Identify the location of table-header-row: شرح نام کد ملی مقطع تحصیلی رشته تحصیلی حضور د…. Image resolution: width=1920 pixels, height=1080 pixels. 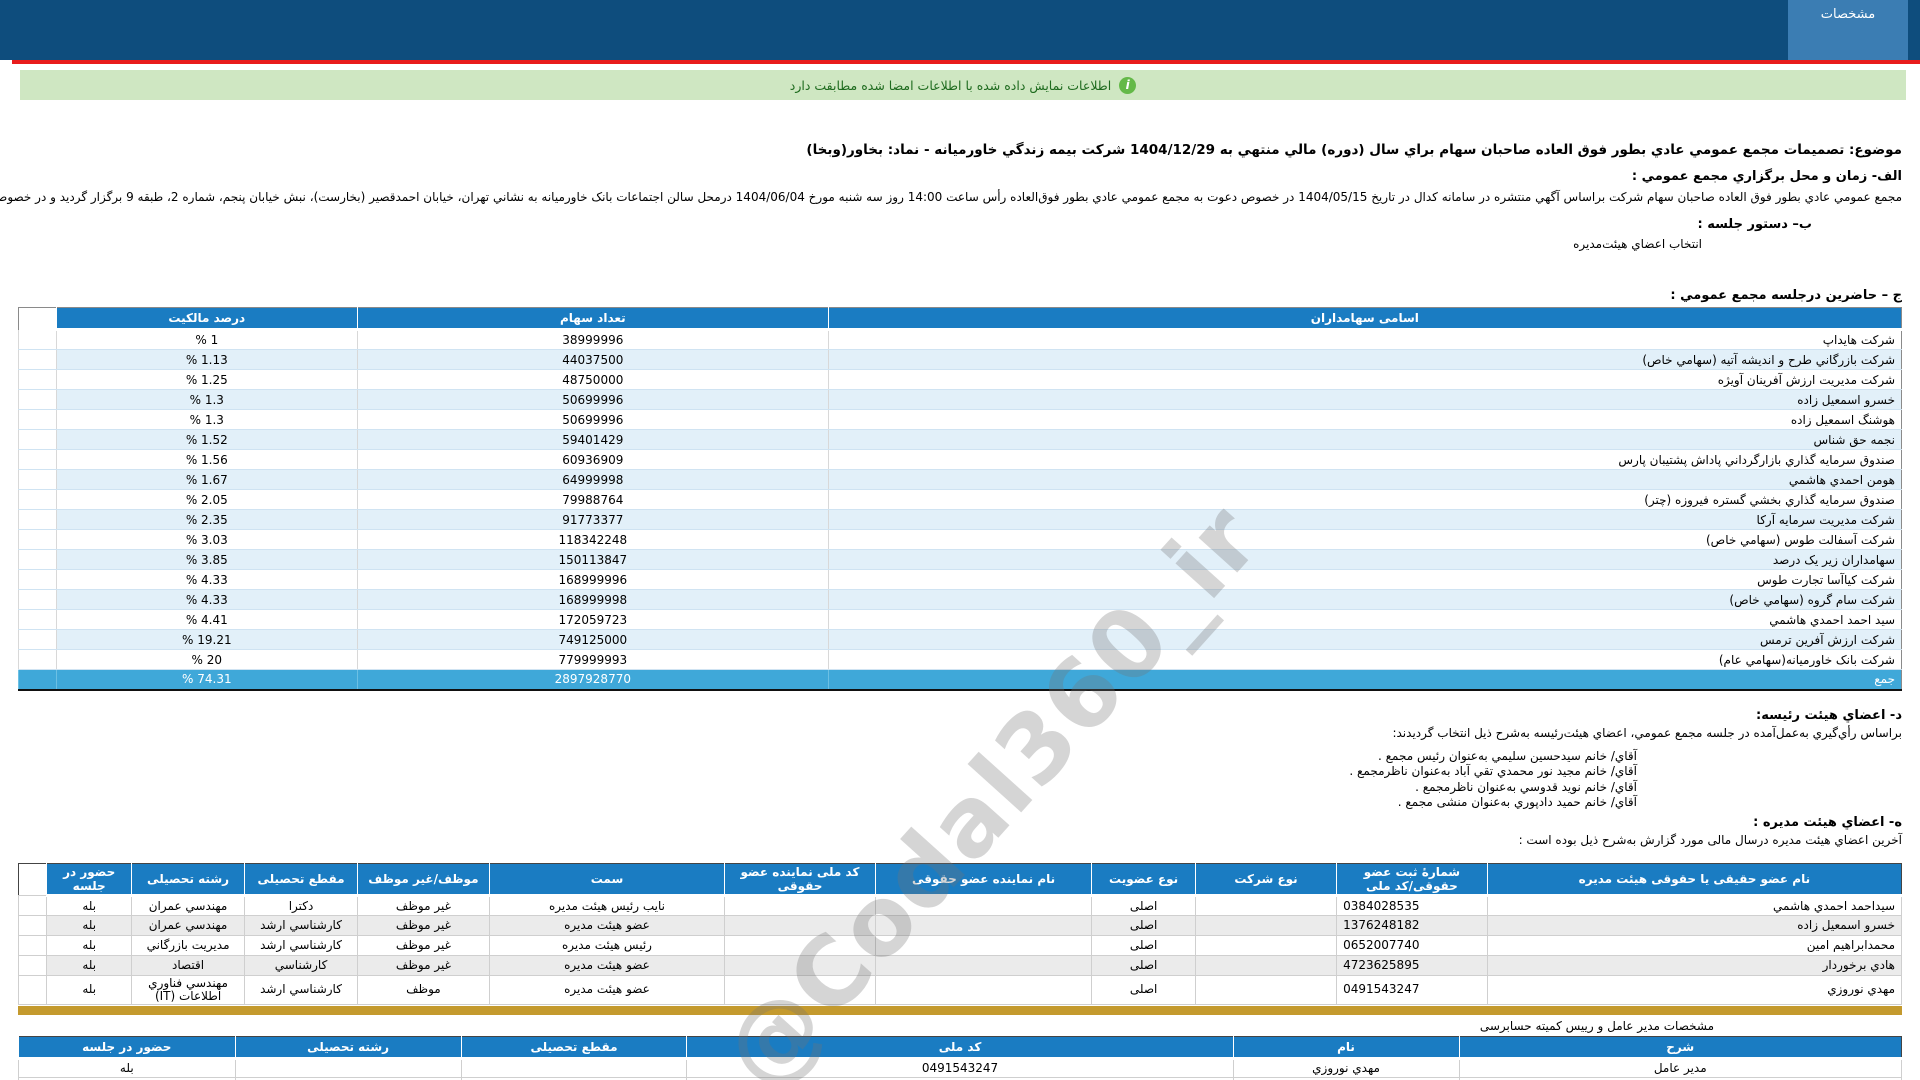
(960, 1048).